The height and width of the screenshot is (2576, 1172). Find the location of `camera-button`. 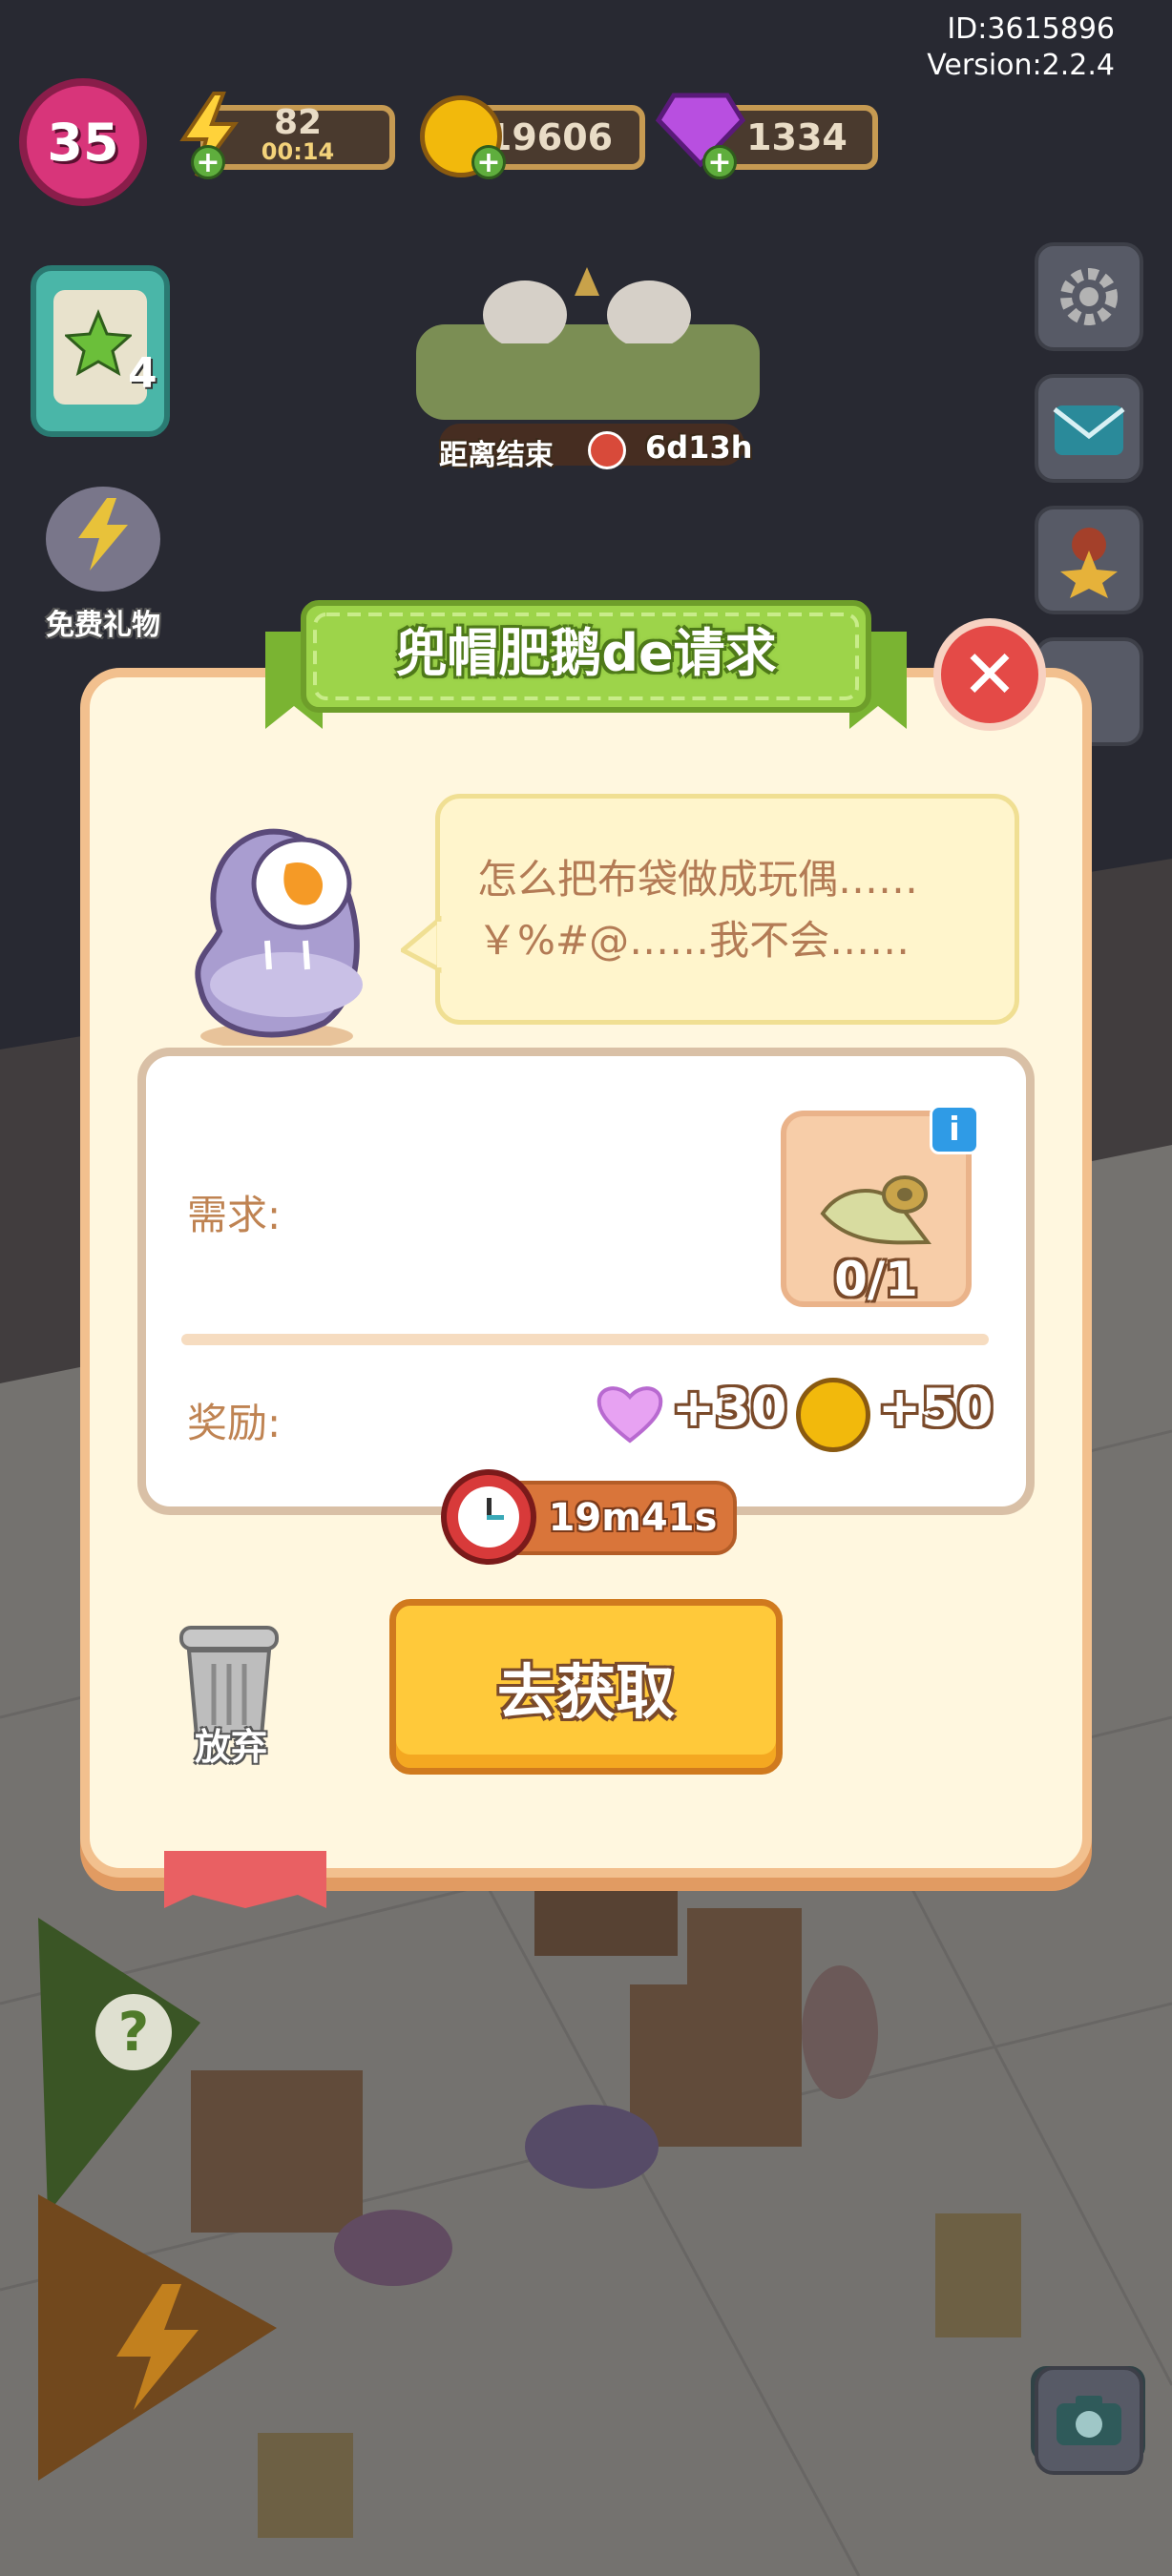

camera-button is located at coordinates (1089, 2420).